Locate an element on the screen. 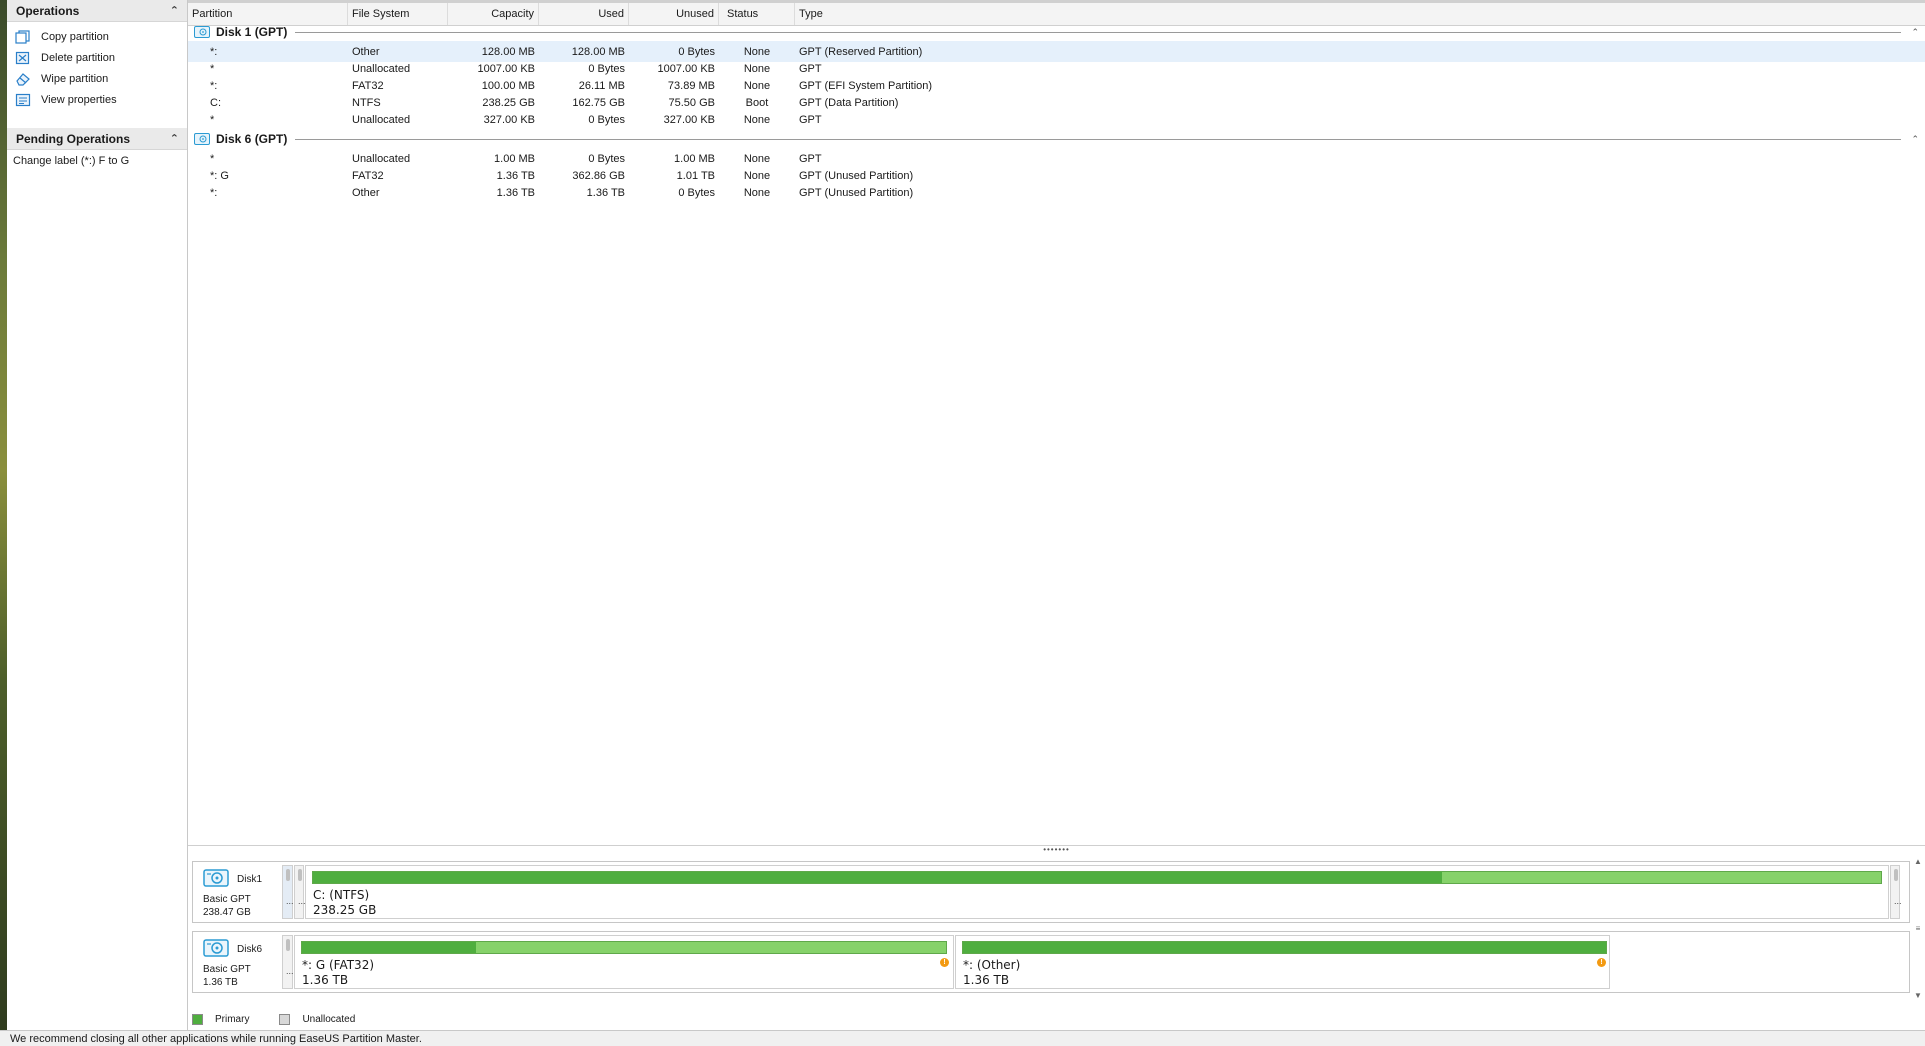 The image size is (1925, 1046). legend-label-unallocated: Unallocated is located at coordinates (329, 1019).